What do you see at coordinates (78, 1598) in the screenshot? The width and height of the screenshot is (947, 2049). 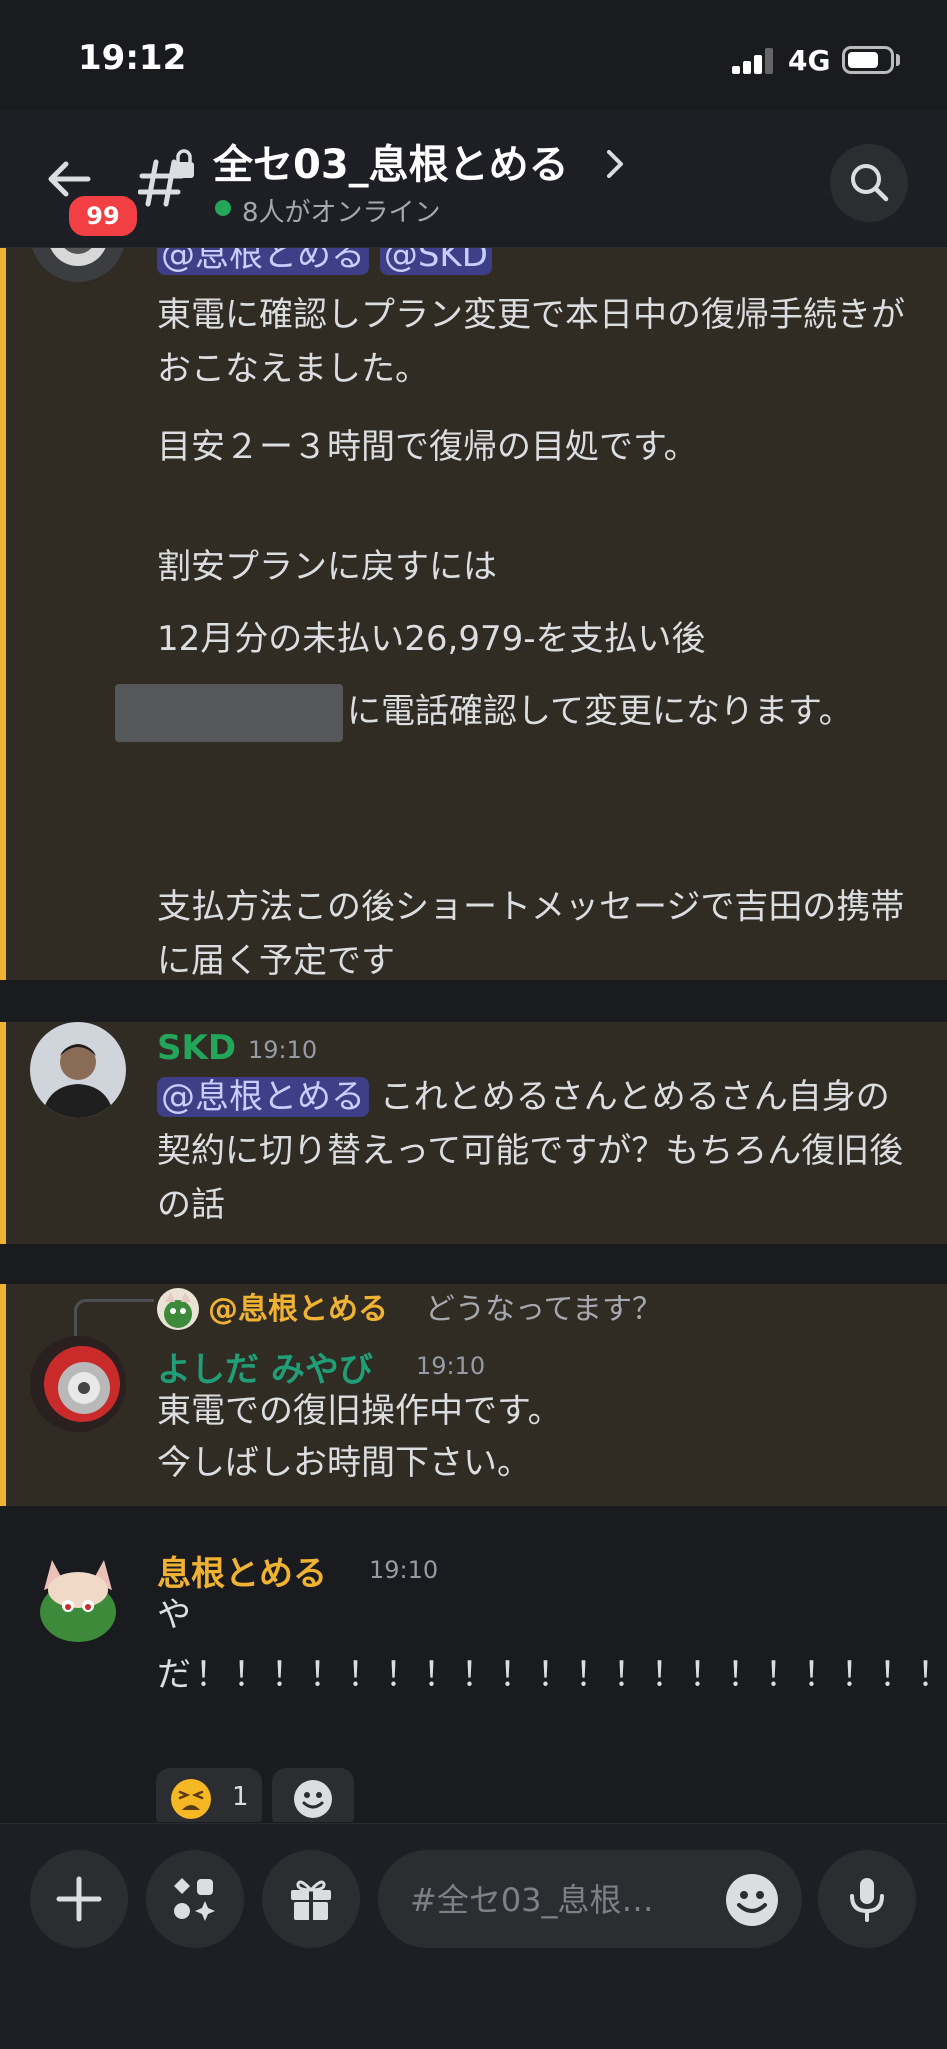 I see `avatar-ikine` at bounding box center [78, 1598].